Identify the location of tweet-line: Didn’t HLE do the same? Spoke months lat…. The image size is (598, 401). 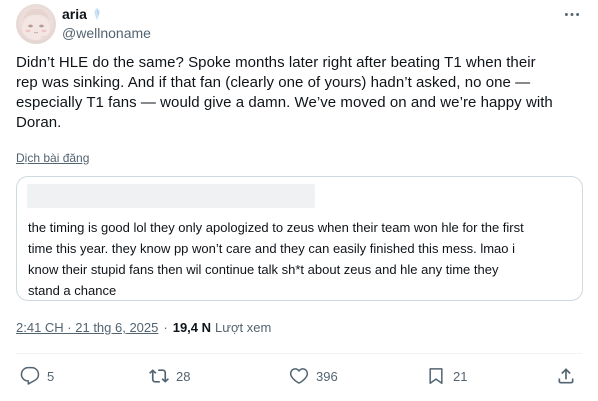
(276, 62).